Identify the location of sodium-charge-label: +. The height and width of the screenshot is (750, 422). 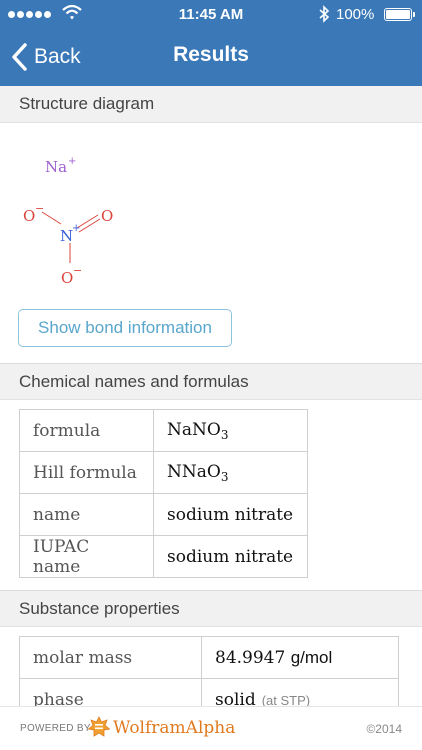
(72, 161).